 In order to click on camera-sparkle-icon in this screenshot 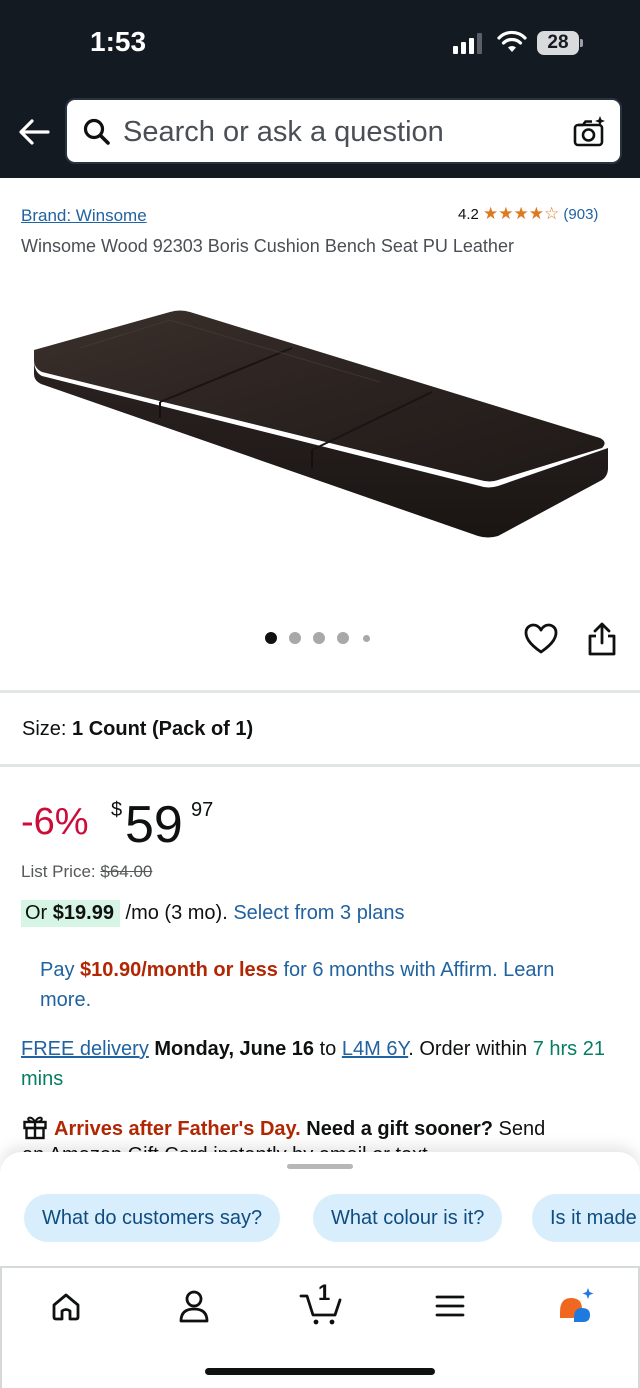, I will do `click(590, 132)`.